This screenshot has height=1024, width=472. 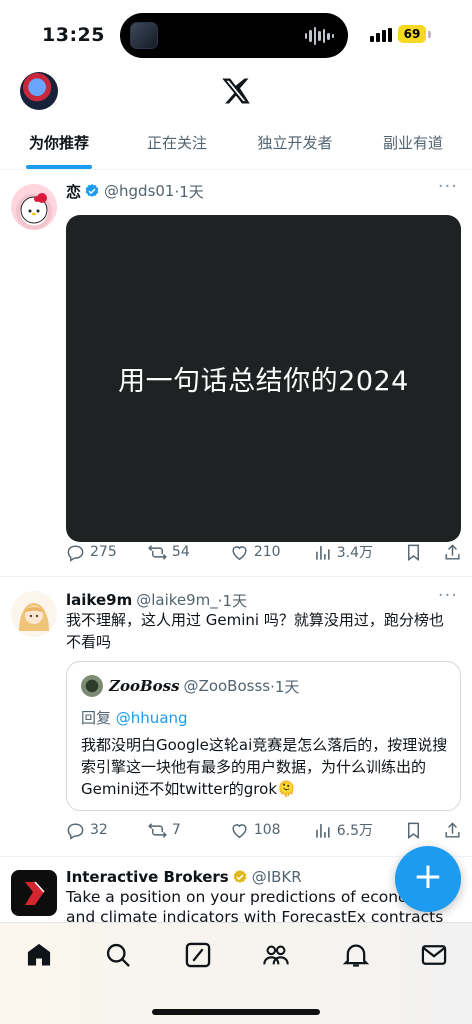 I want to click on views-button: 6.5万, so click(x=358, y=830).